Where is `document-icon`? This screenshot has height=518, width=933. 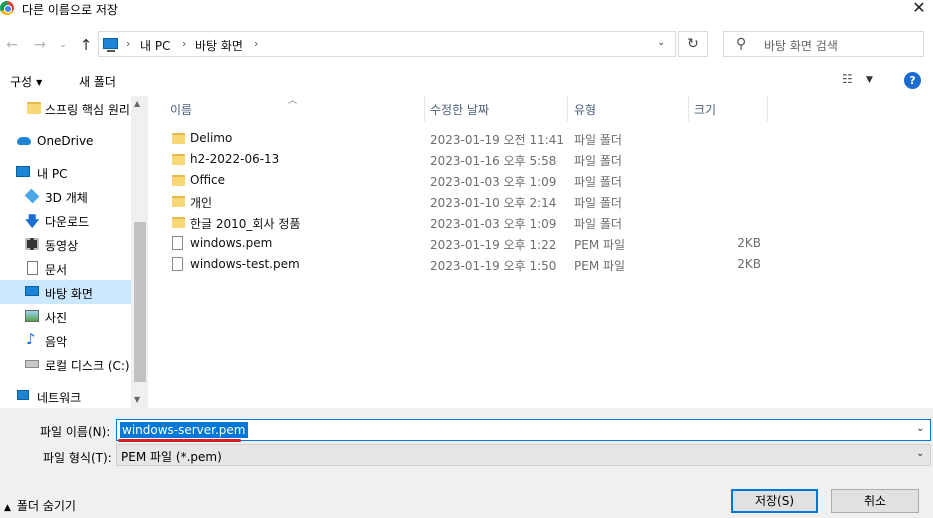
document-icon is located at coordinates (32, 268).